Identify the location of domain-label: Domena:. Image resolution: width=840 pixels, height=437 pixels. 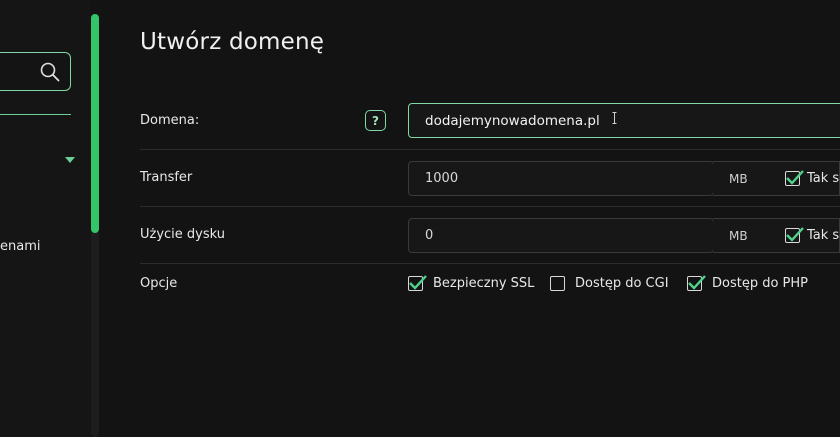
(170, 120).